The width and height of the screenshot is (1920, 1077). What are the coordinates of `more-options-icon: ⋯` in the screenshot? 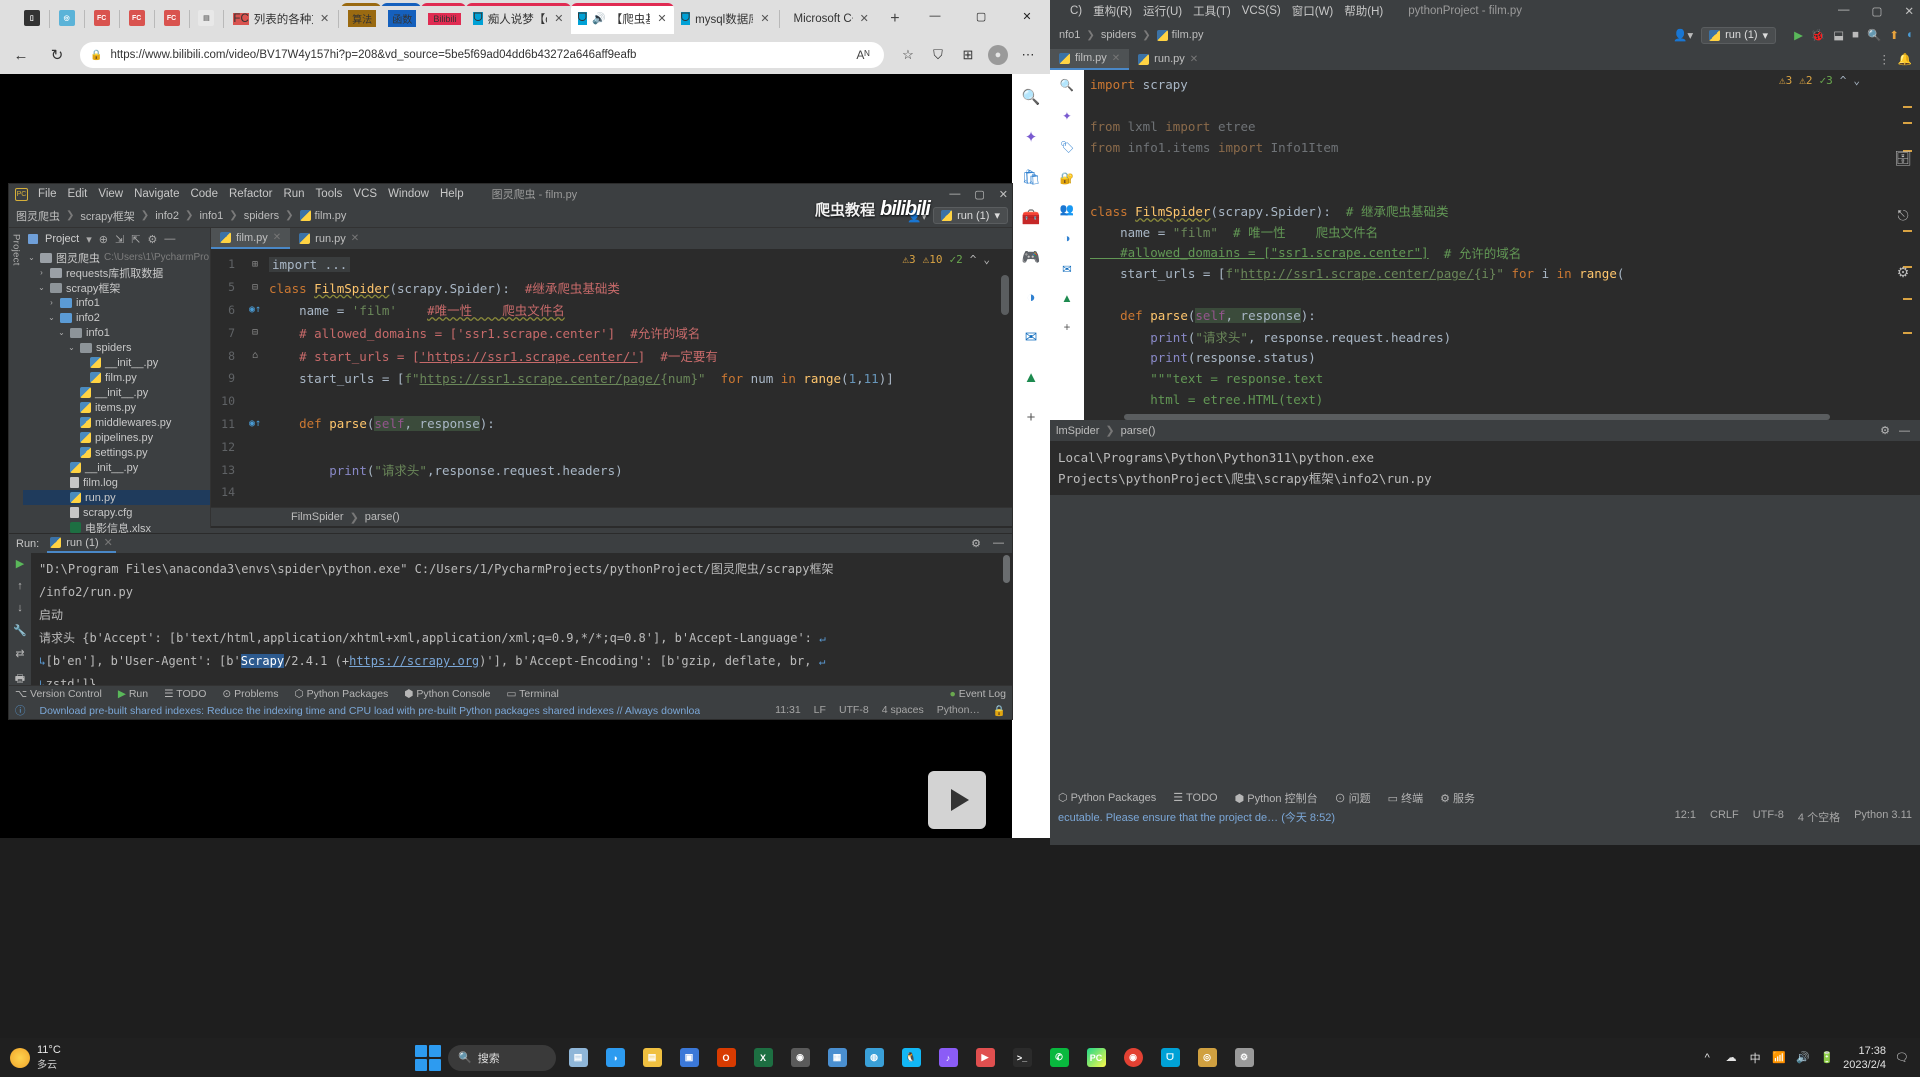 It's located at (1028, 55).